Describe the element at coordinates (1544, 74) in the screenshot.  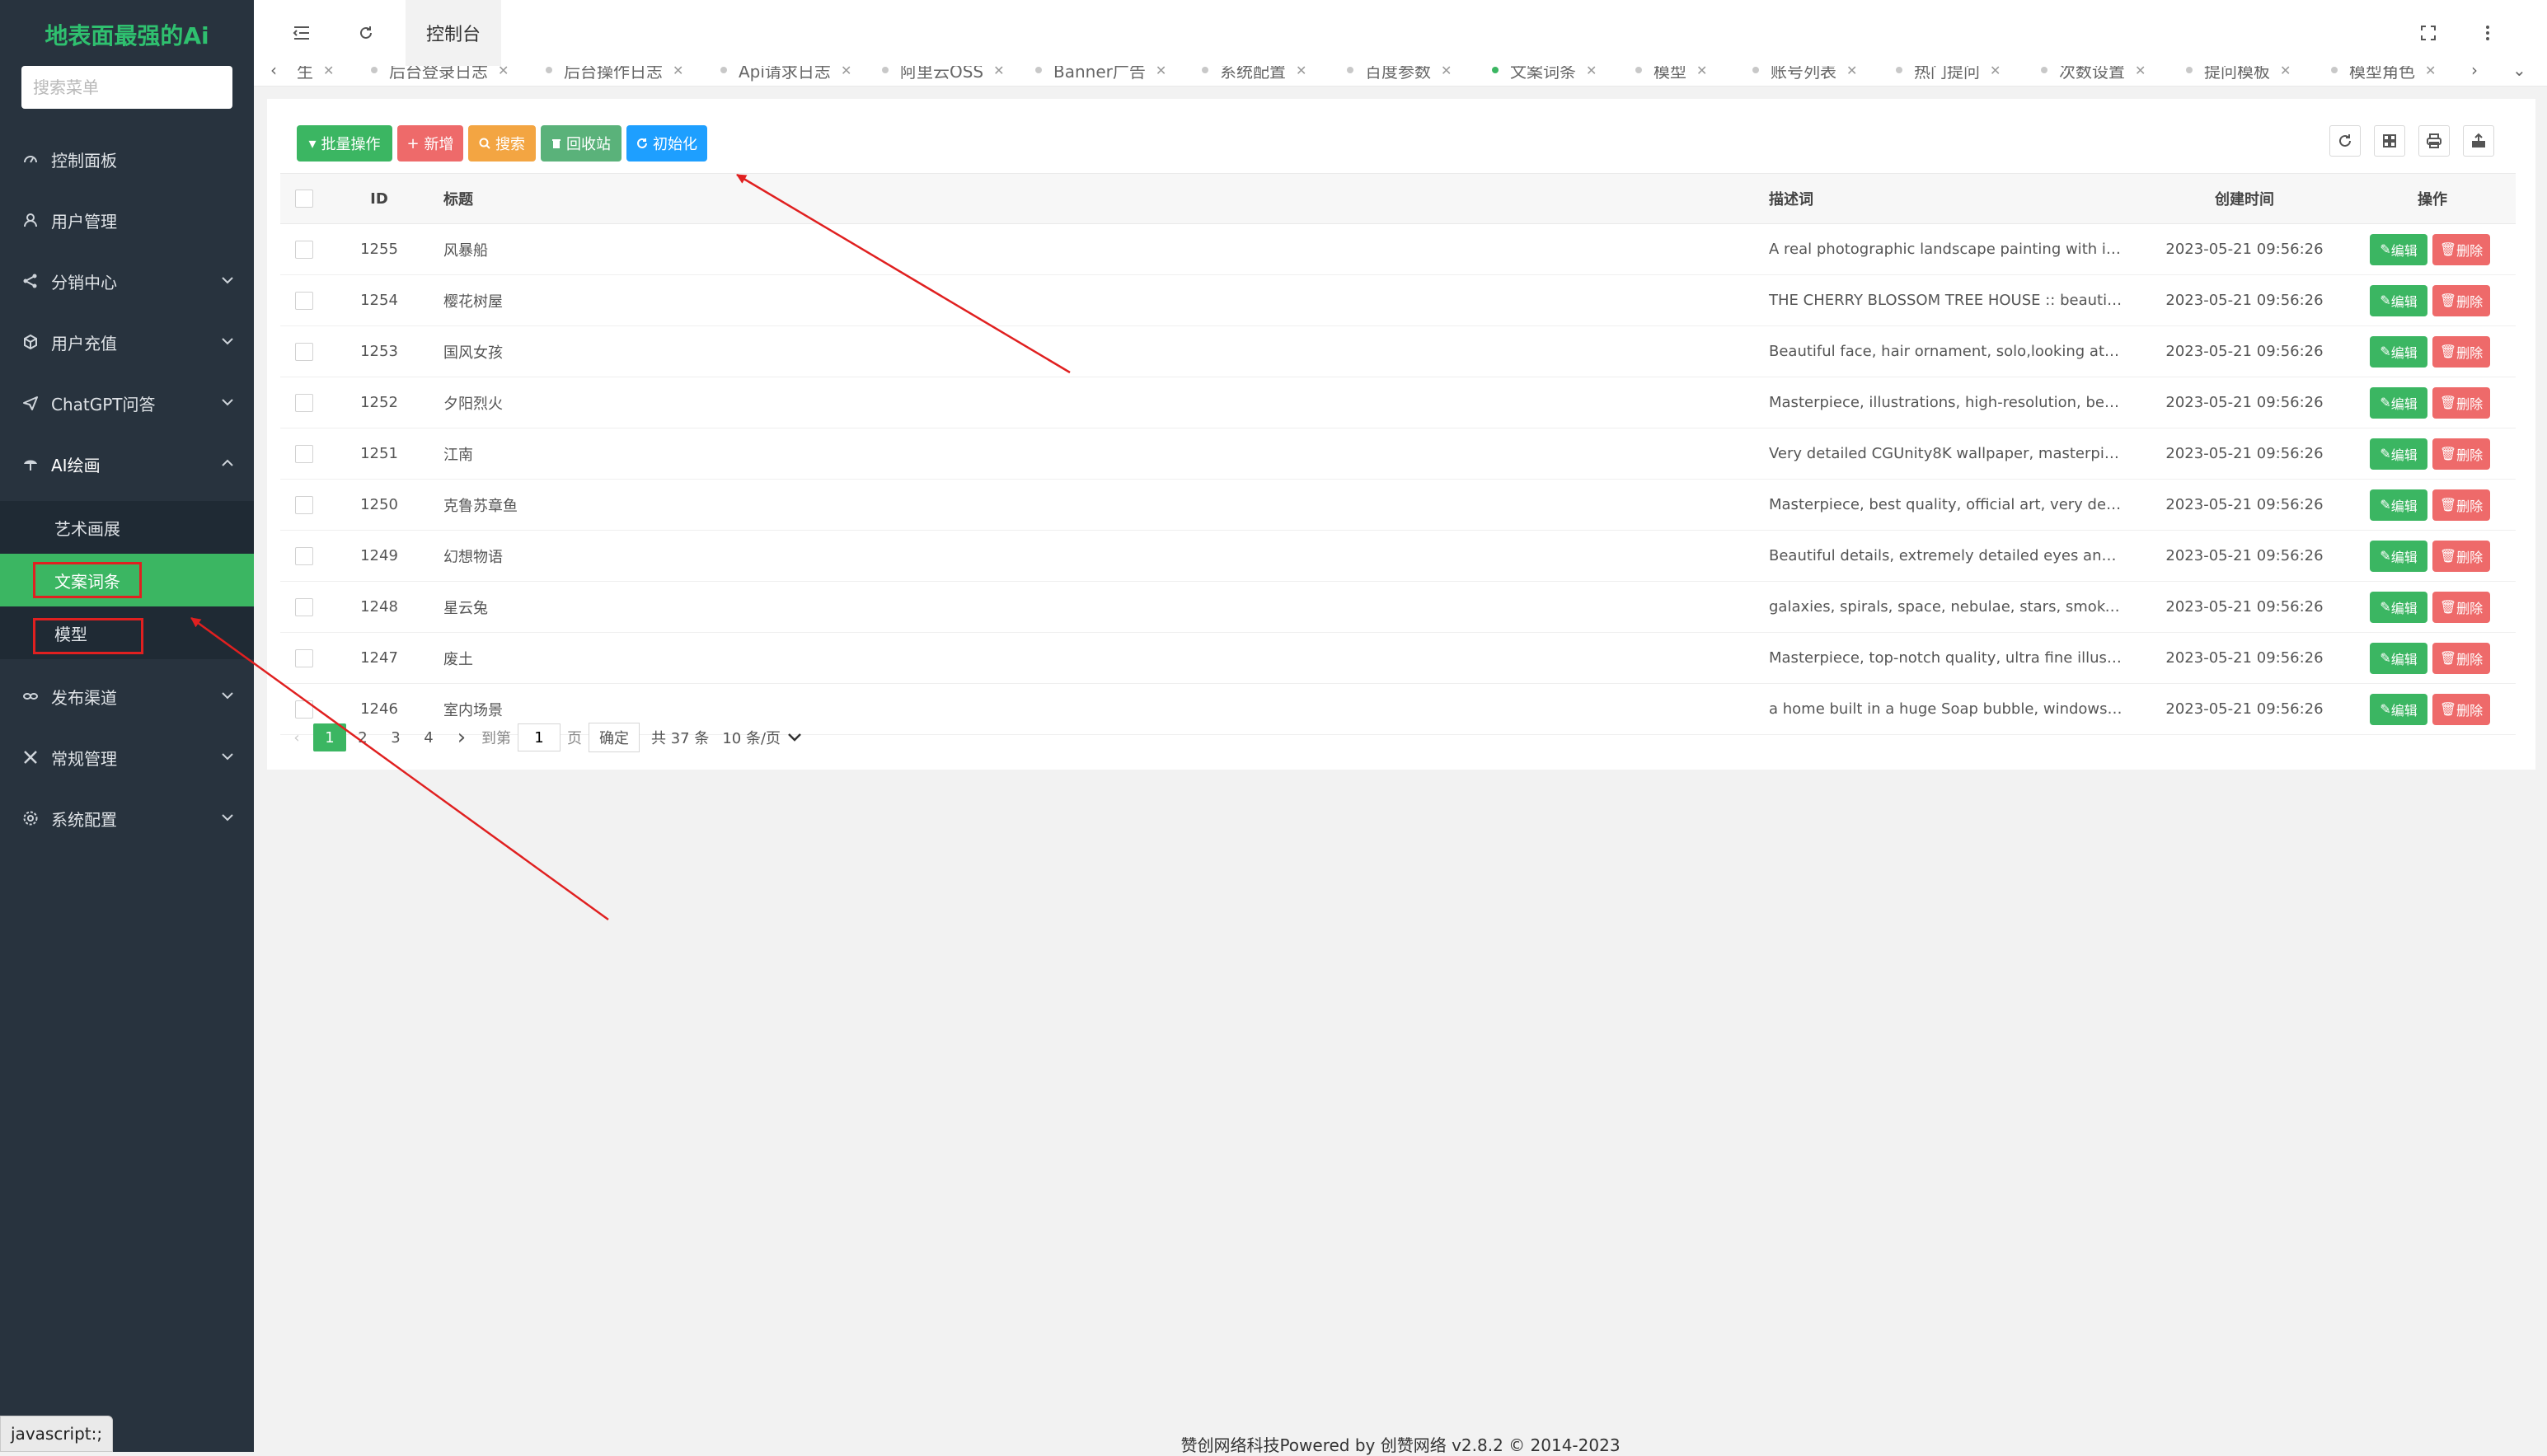
I see `page-tab-active: 文案词条 ✕` at that location.